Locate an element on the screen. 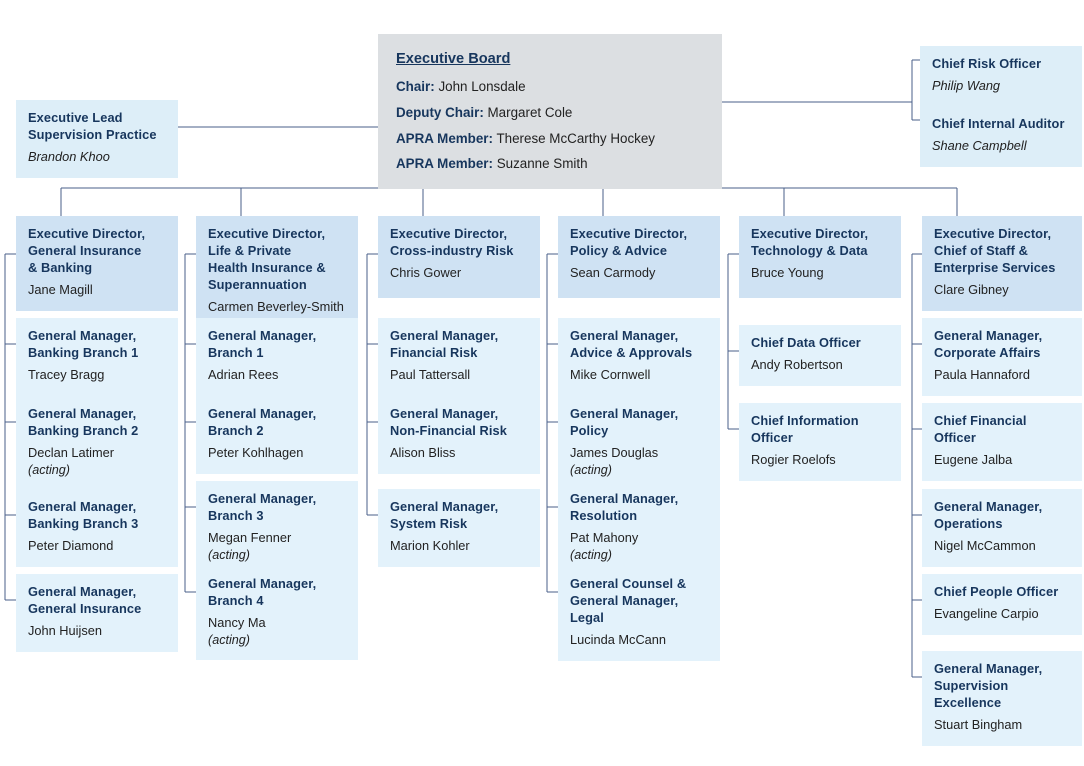 The width and height of the screenshot is (1084, 766). manager-node-2-1-title-line: General Manager, is located at coordinates (444, 413).